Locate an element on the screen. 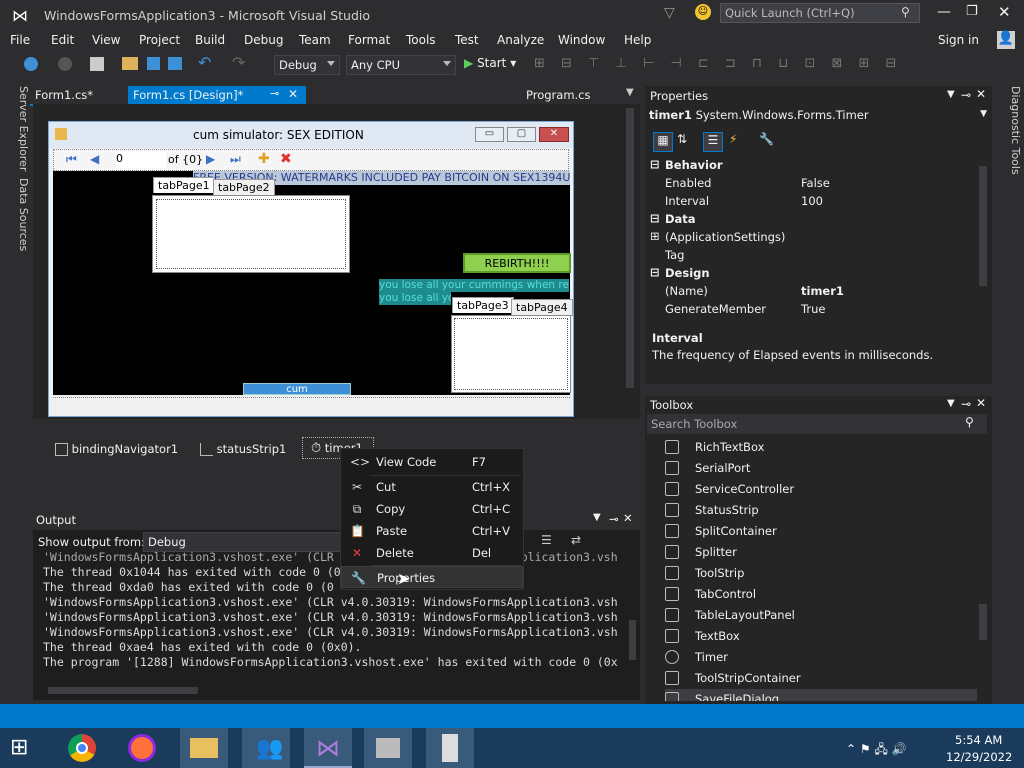  start-button: ▶ Start ▾ is located at coordinates (490, 63).